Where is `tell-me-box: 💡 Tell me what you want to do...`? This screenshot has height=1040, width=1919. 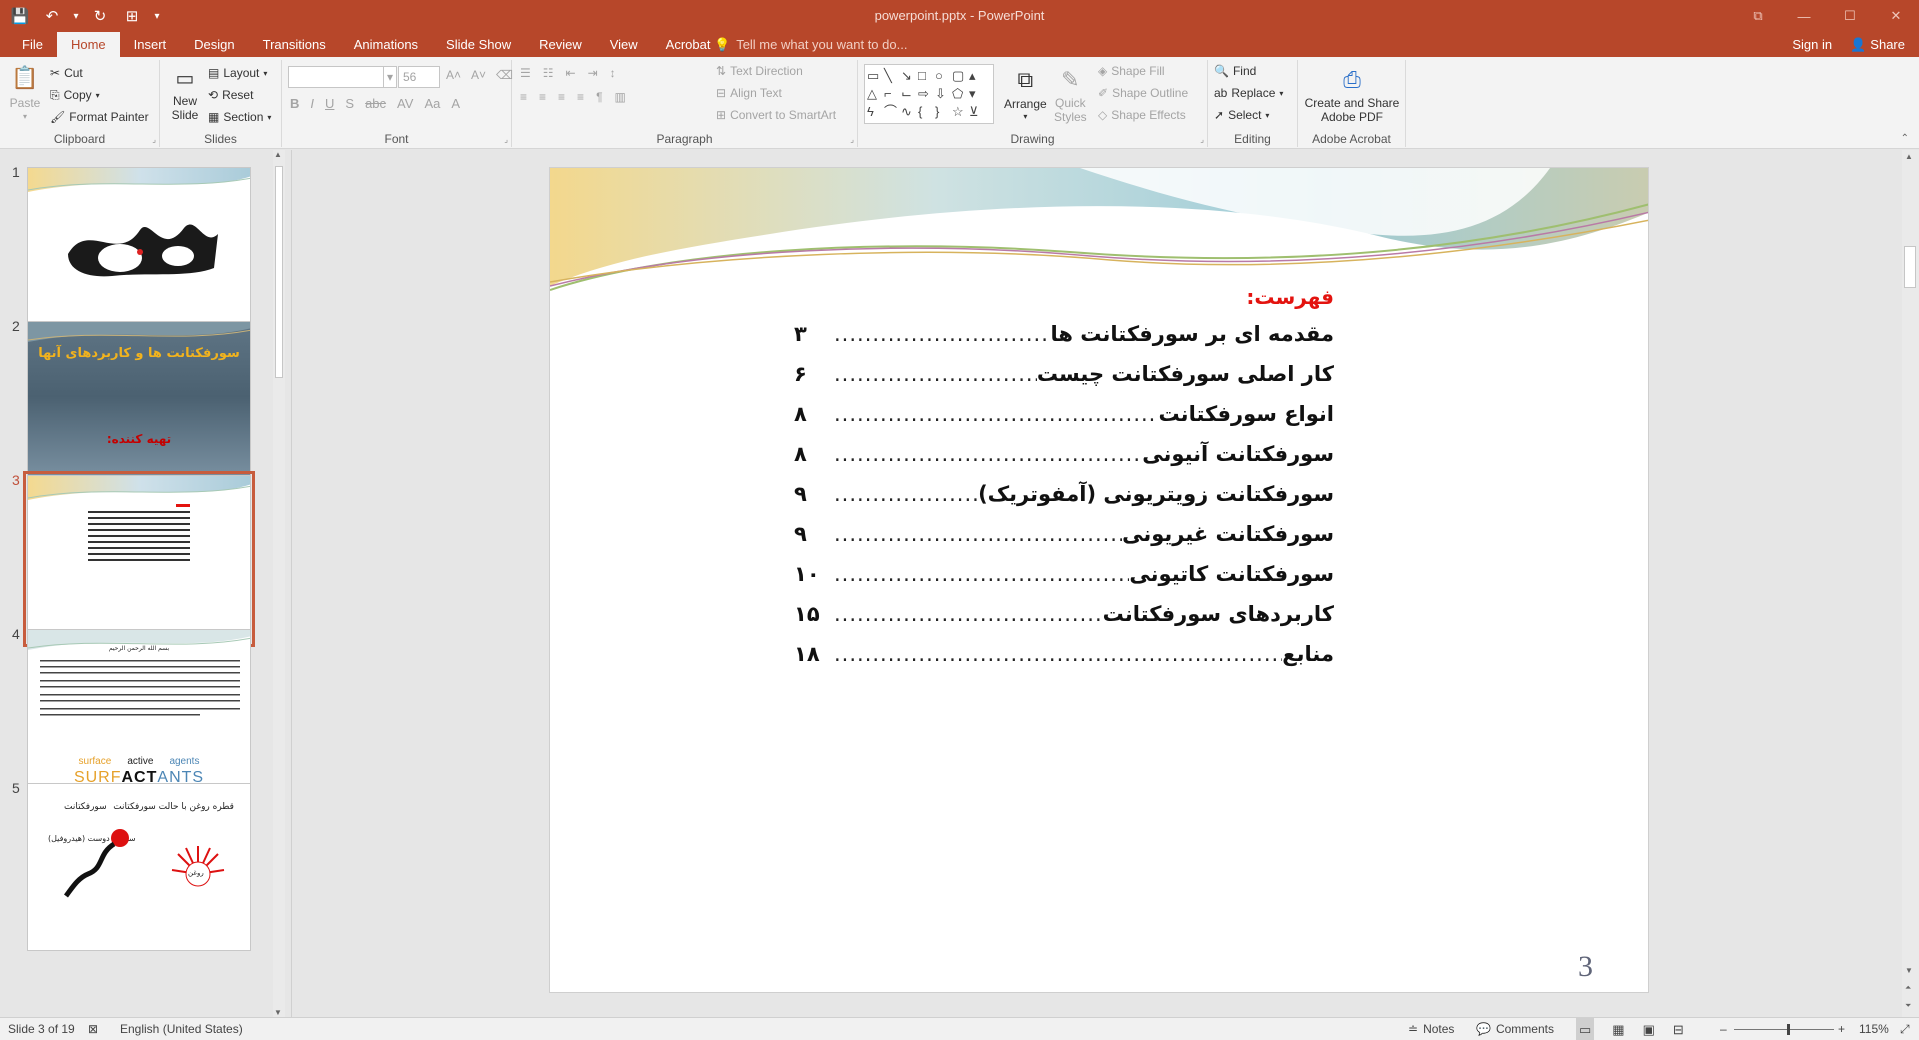 tell-me-box: 💡 Tell me what you want to do... is located at coordinates (810, 44).